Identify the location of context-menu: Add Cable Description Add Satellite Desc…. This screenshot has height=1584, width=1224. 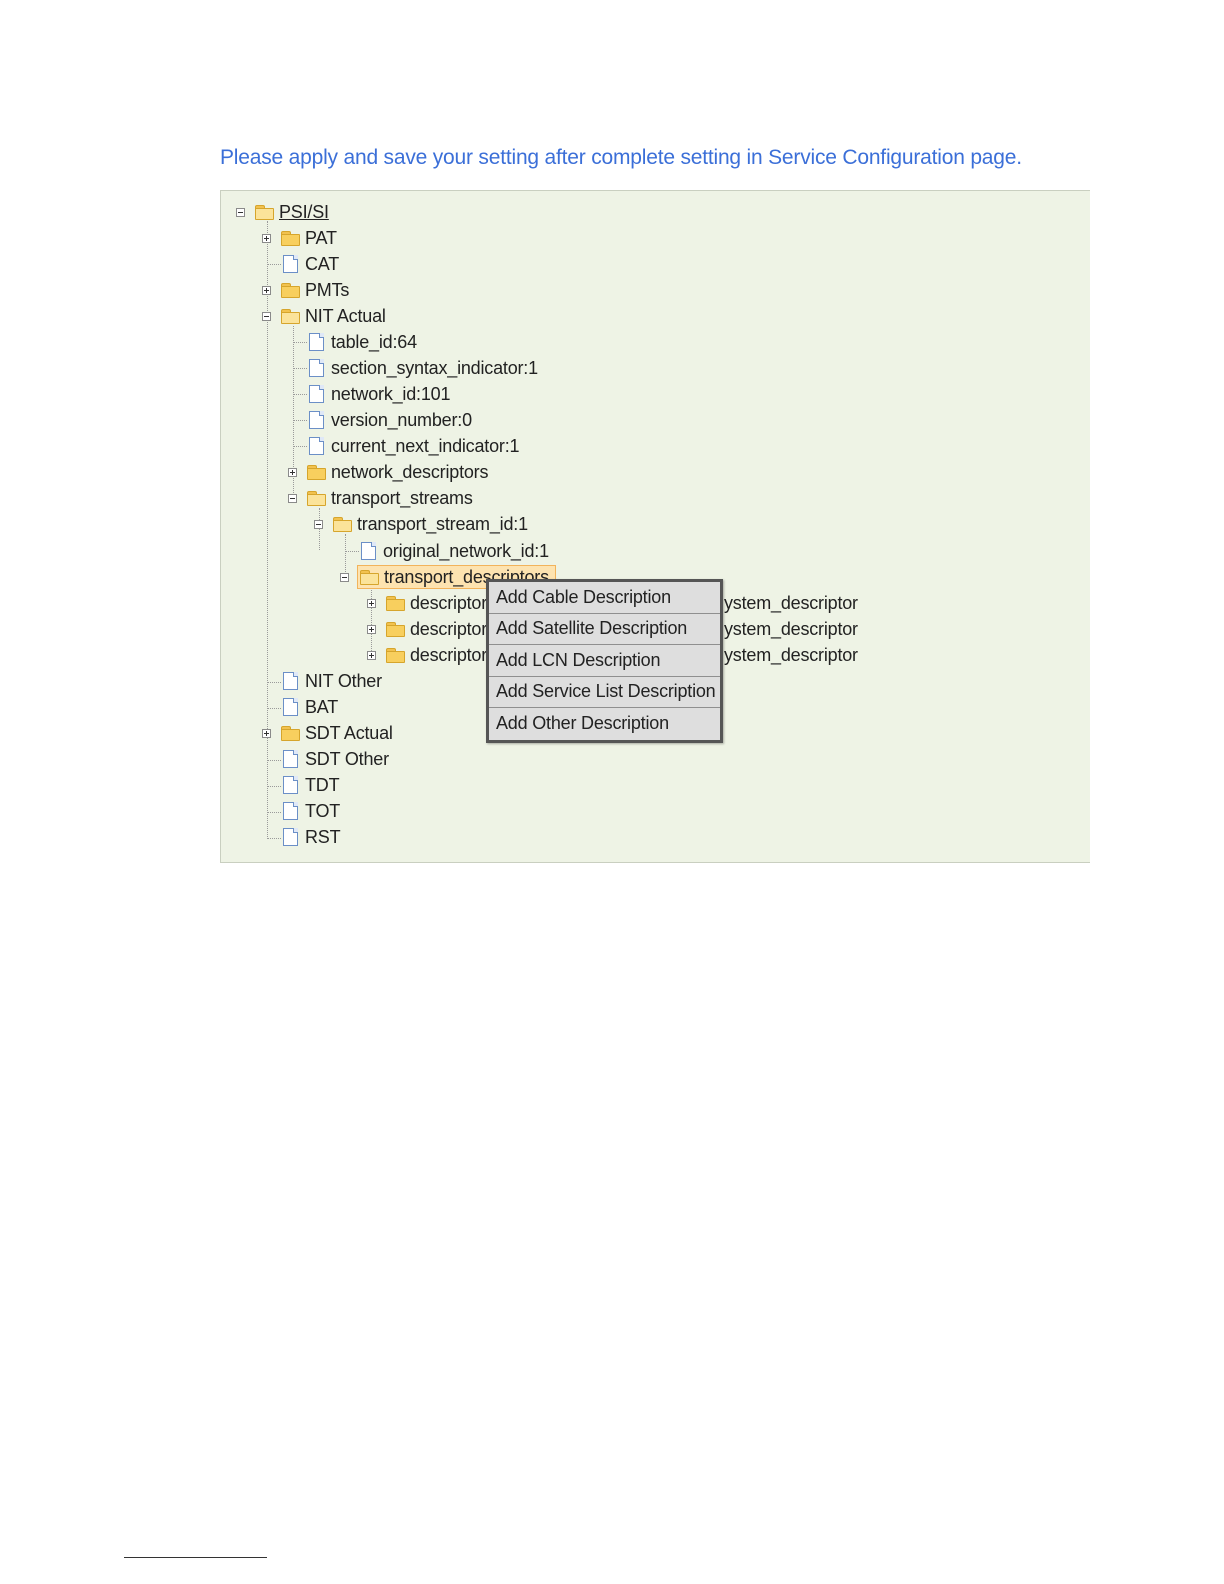
(604, 661).